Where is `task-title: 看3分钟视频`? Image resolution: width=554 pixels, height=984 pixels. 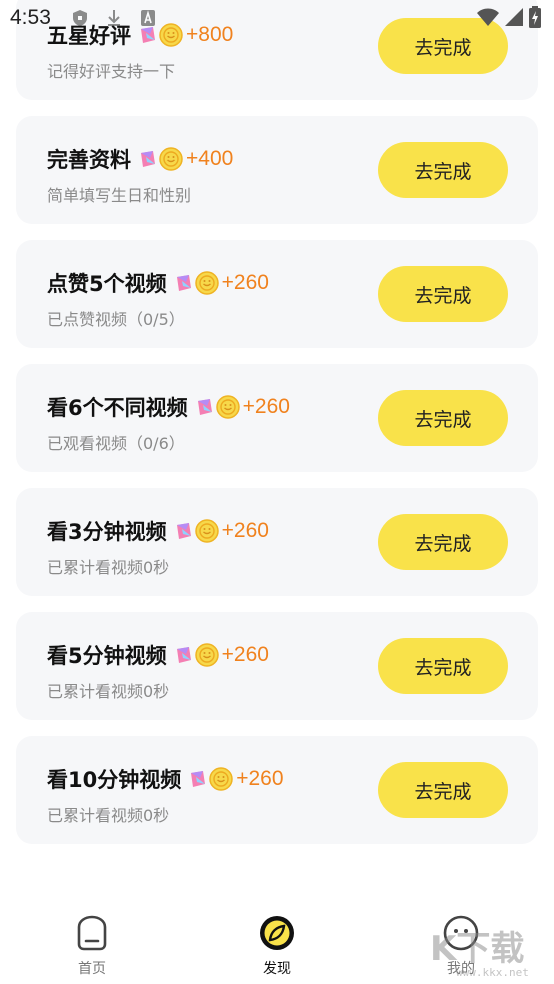
task-title: 看3分钟视频 is located at coordinates (107, 532).